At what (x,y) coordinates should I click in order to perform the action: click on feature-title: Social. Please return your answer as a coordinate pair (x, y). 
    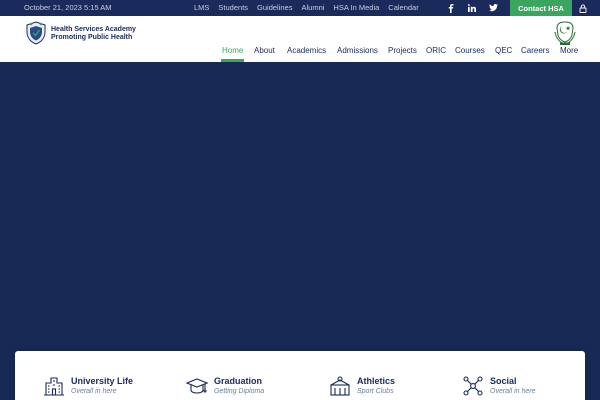
    Looking at the image, I should click on (503, 381).